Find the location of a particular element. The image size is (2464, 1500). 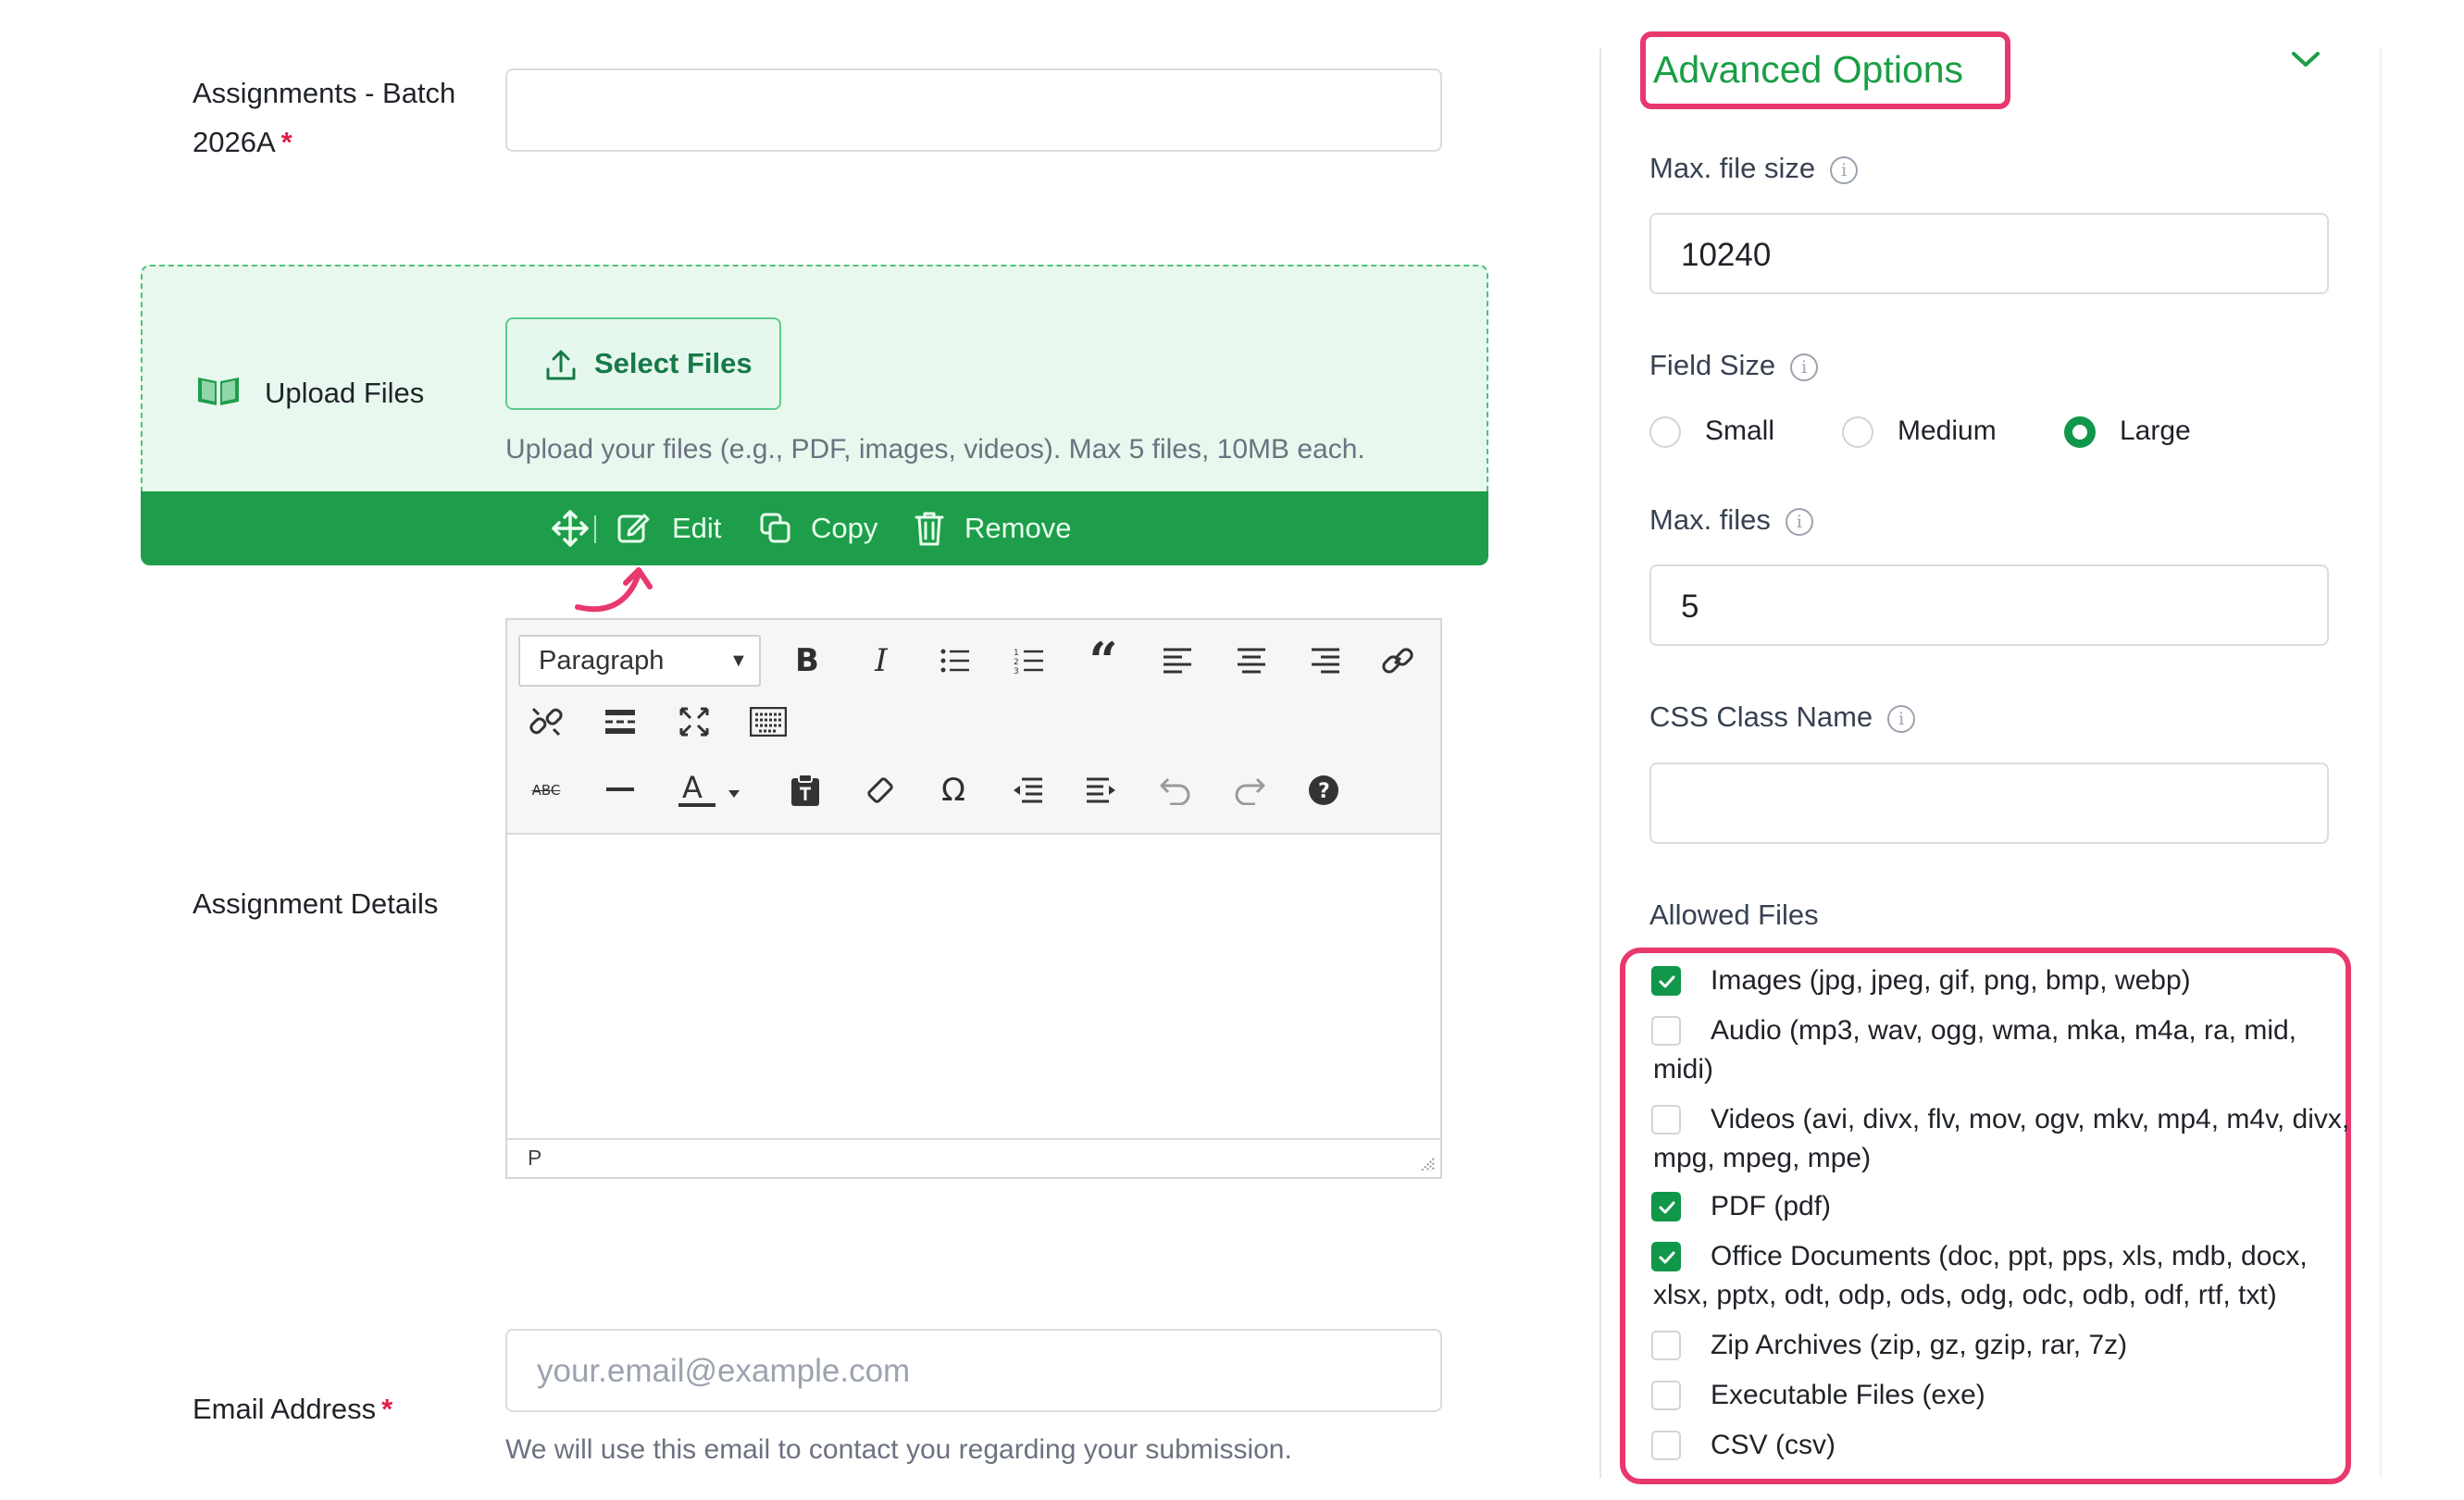

allowed-pdf-label: PDF (pdf) is located at coordinates (2005, 1206).